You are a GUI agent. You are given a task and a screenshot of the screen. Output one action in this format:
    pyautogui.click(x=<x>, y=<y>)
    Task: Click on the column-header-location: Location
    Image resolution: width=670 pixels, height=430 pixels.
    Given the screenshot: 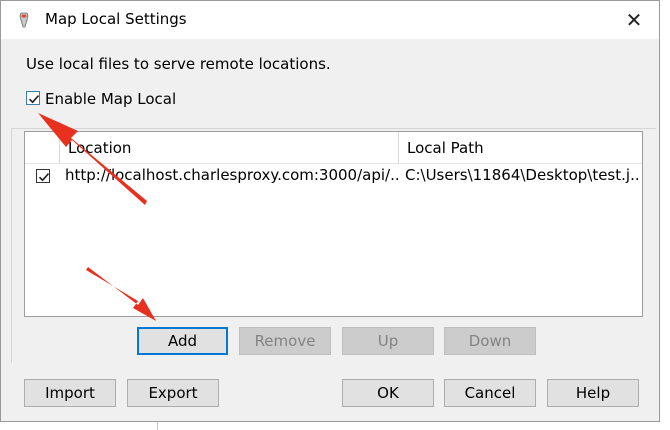 What is the action you would take?
    pyautogui.click(x=229, y=147)
    